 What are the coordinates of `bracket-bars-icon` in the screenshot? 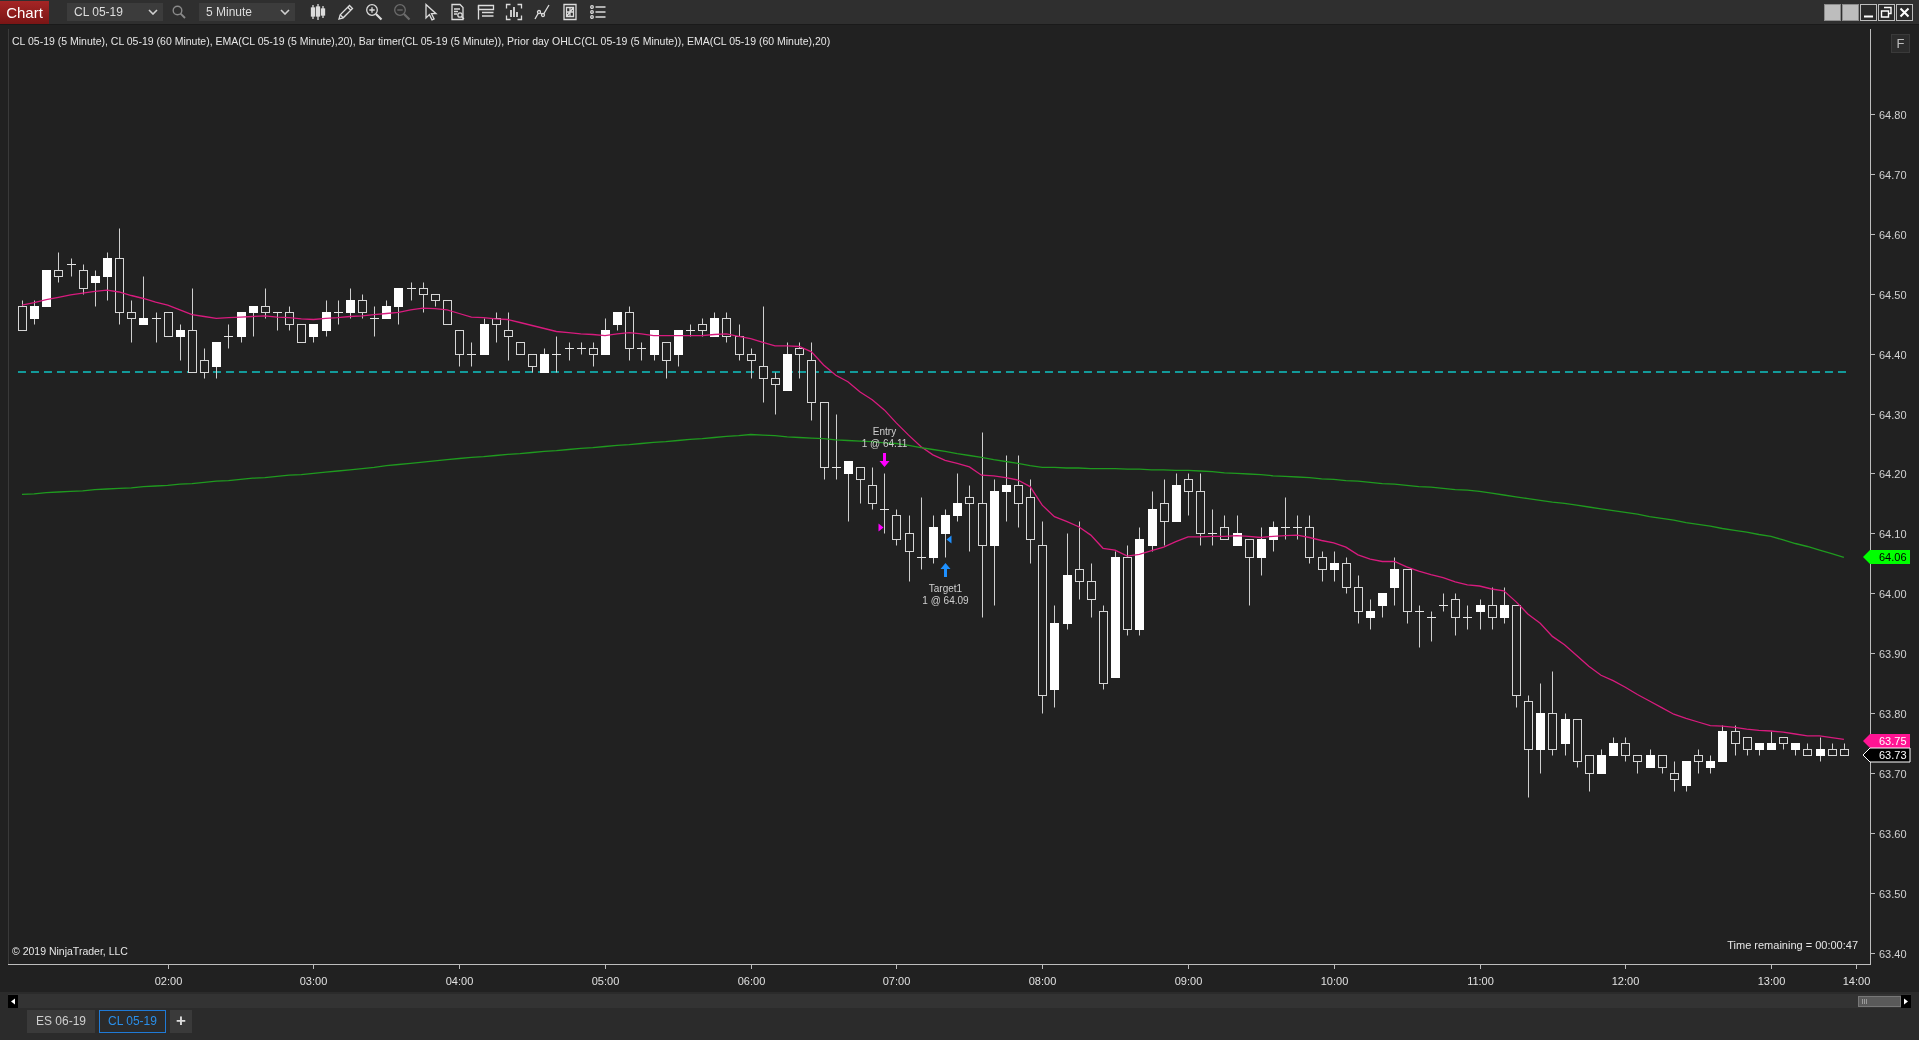 It's located at (514, 12).